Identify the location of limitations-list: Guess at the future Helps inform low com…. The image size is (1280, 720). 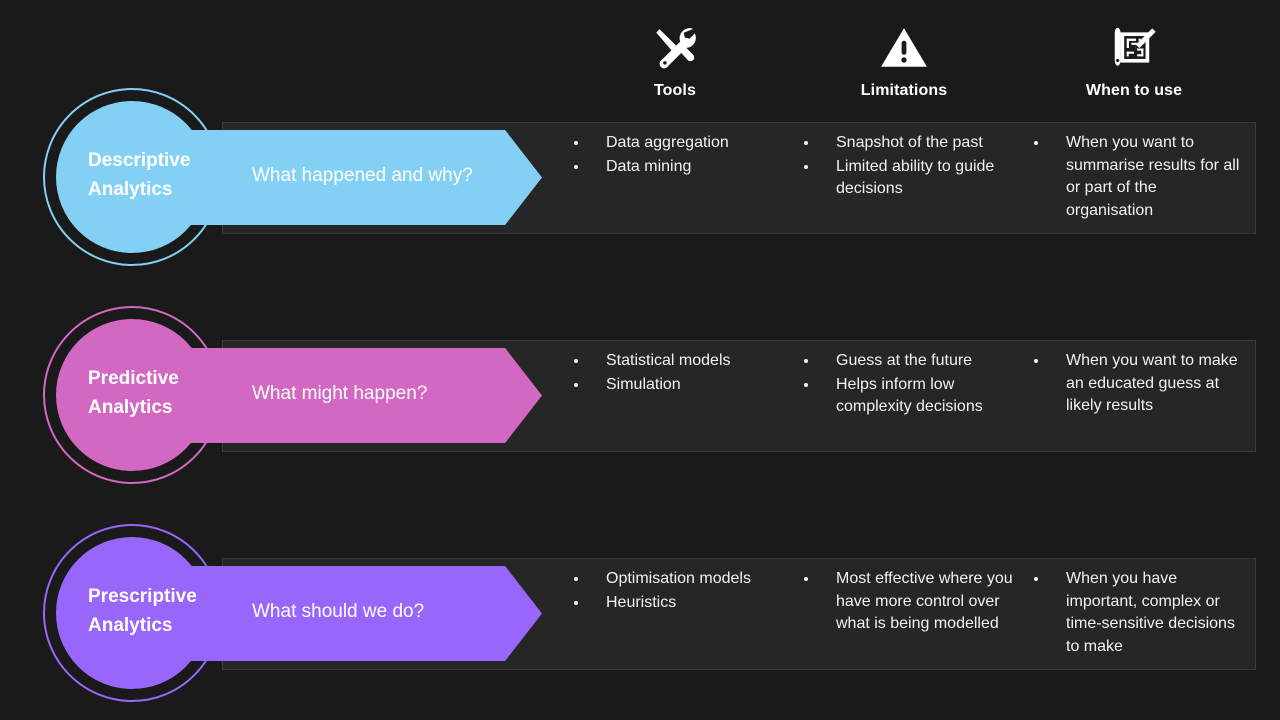
(913, 385).